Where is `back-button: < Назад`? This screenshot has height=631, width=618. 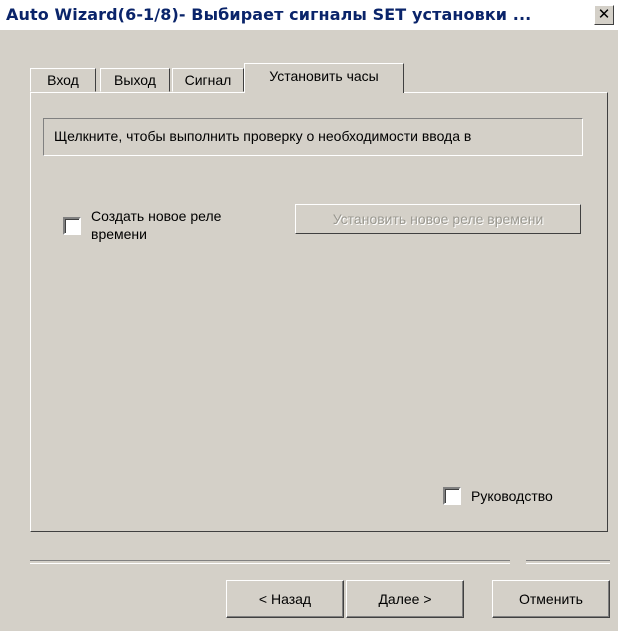 back-button: < Назад is located at coordinates (285, 599).